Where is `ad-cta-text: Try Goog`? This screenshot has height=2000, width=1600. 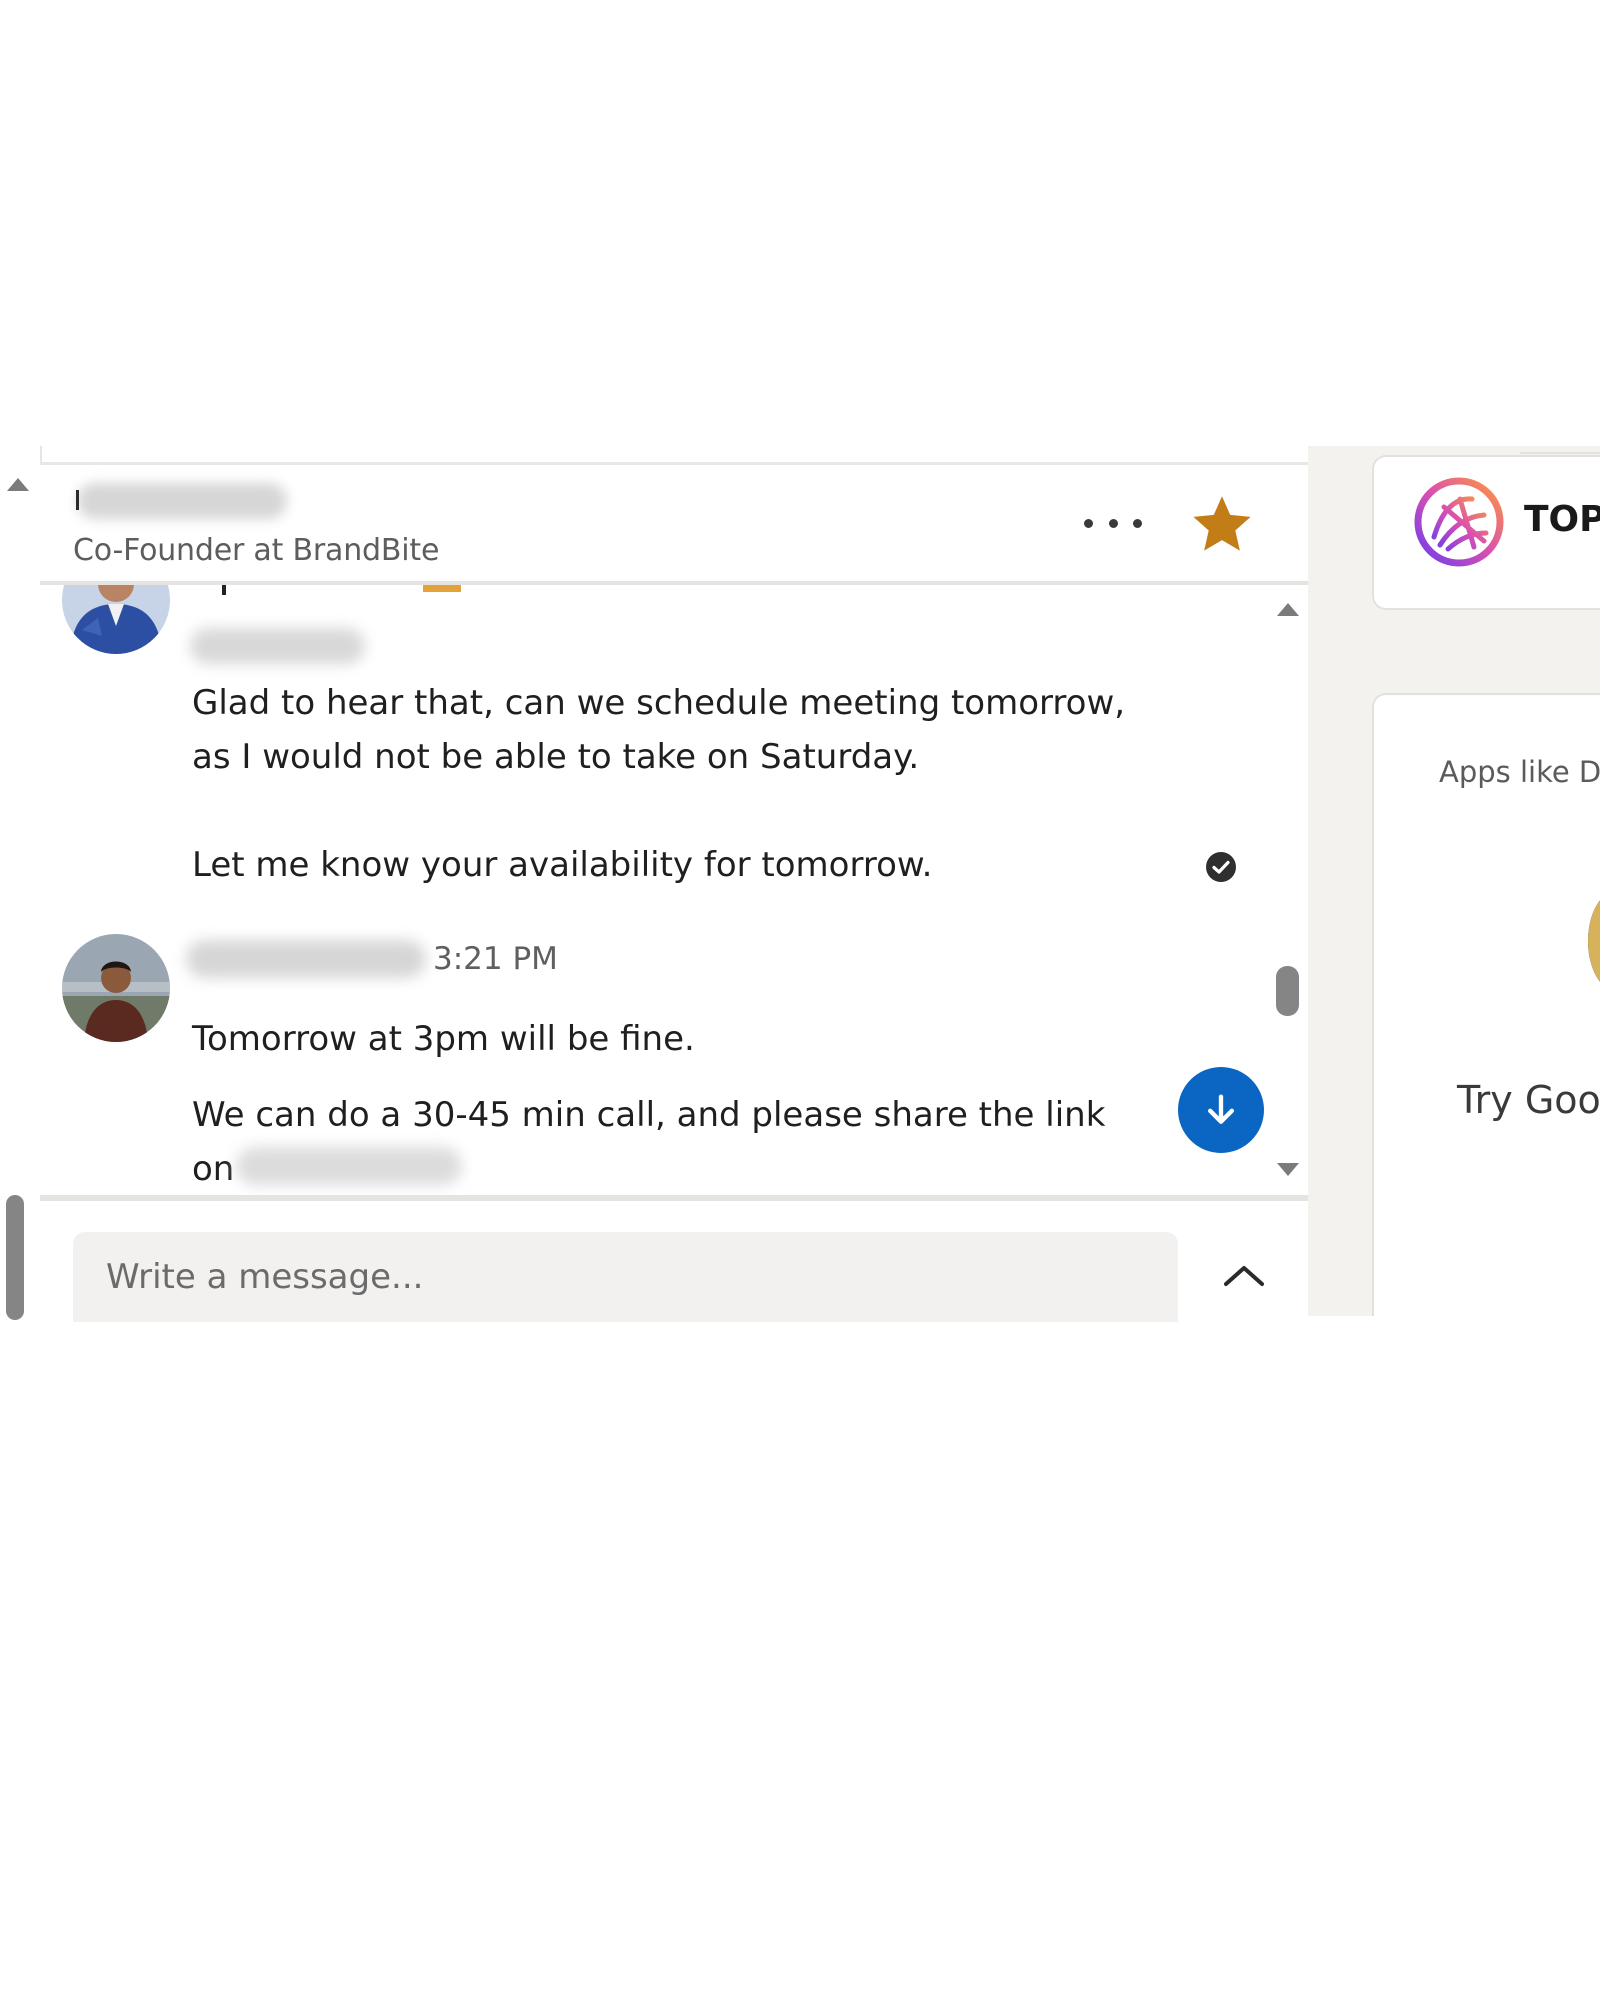
ad-cta-text: Try Goog is located at coordinates (1528, 1100).